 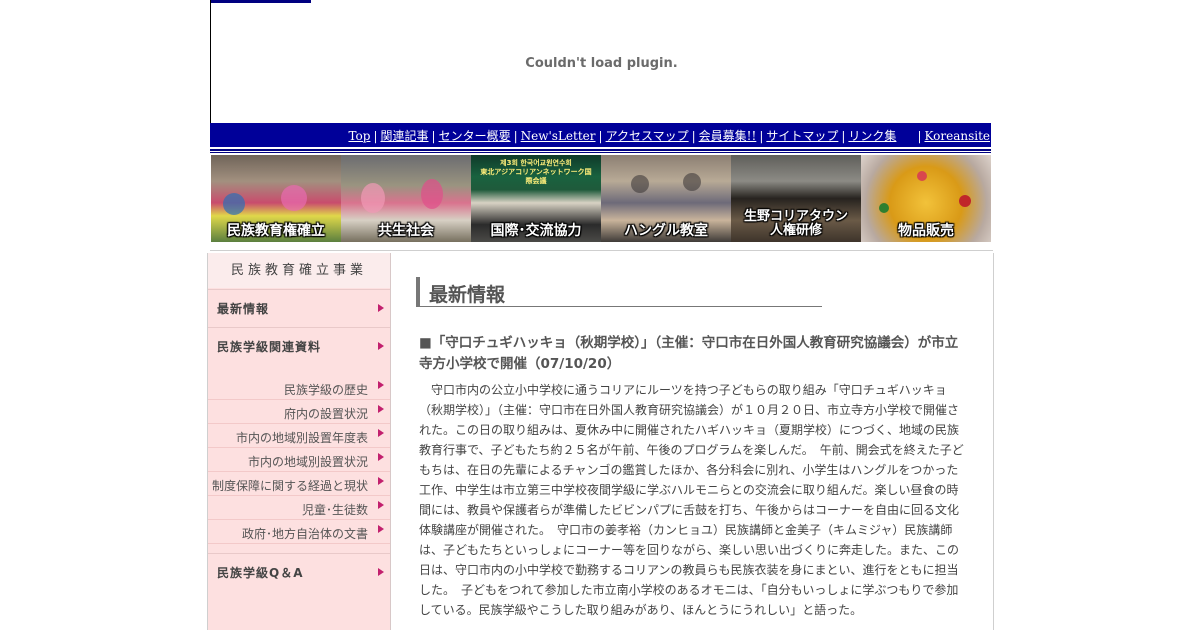 I want to click on section-heading-box: 最新情報, so click(x=619, y=292).